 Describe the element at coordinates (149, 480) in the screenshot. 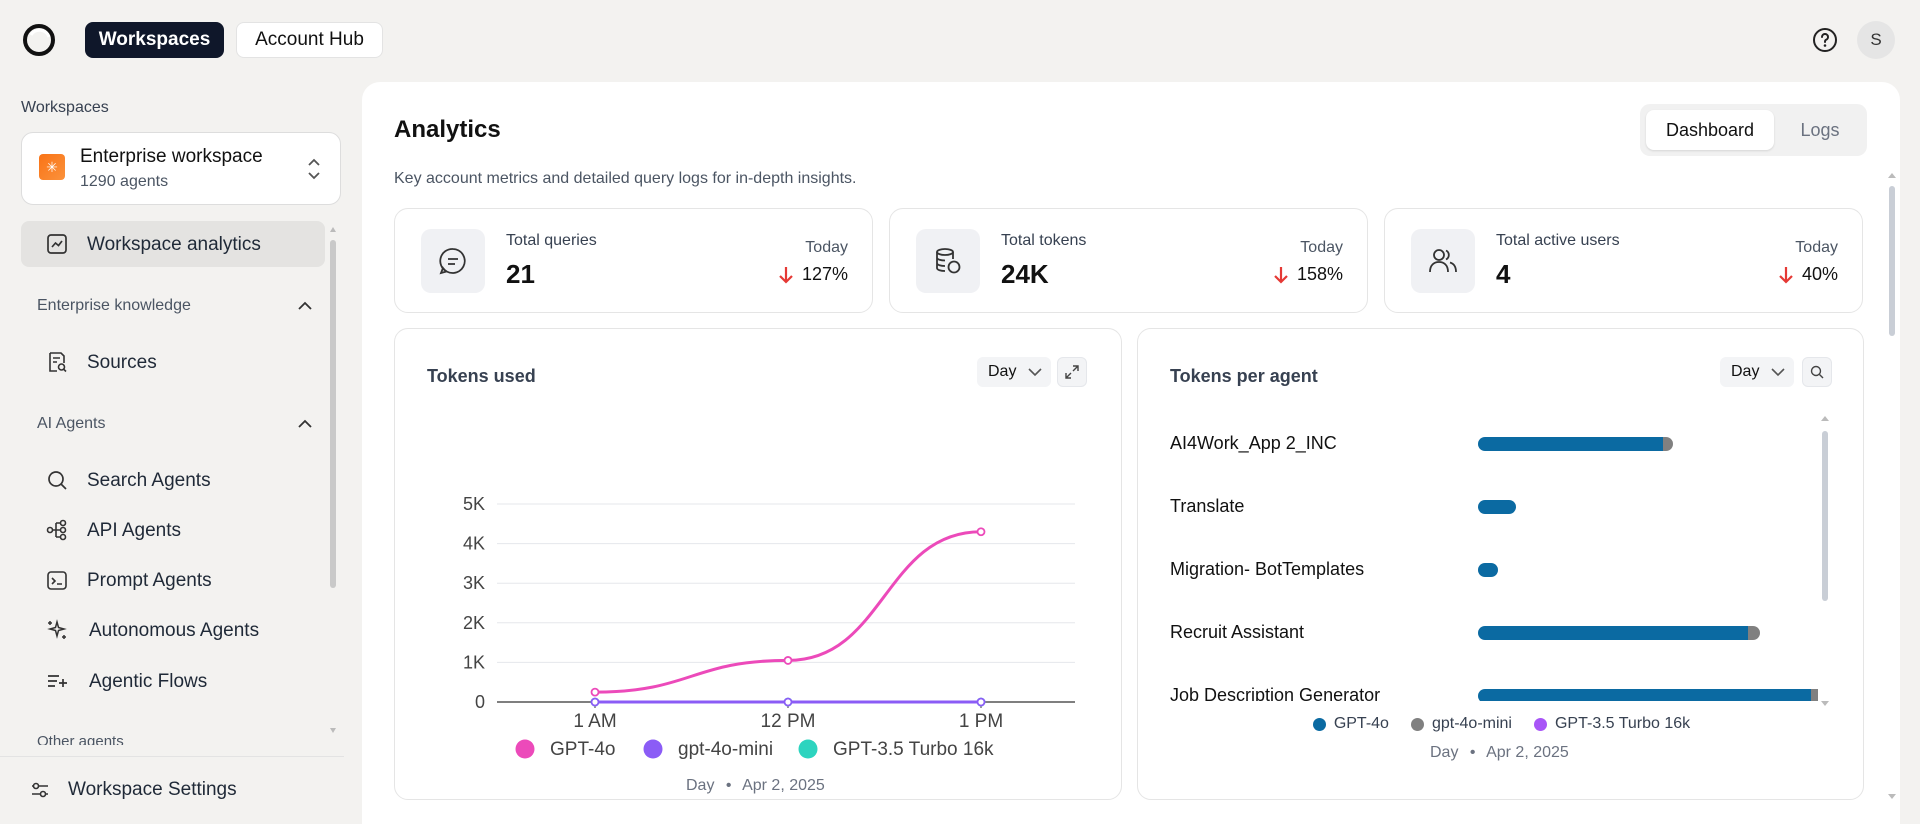

I see `sidebar-item-label: Search Agents` at that location.